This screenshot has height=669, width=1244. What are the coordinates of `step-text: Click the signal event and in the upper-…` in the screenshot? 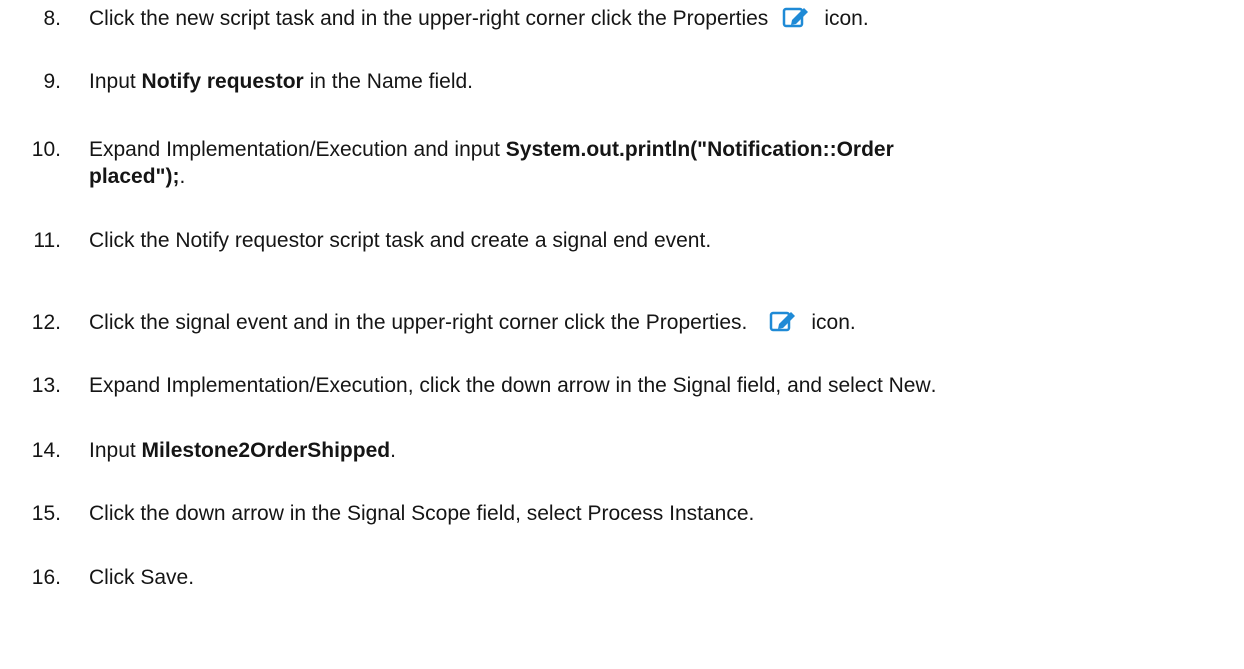 It's located at (472, 321).